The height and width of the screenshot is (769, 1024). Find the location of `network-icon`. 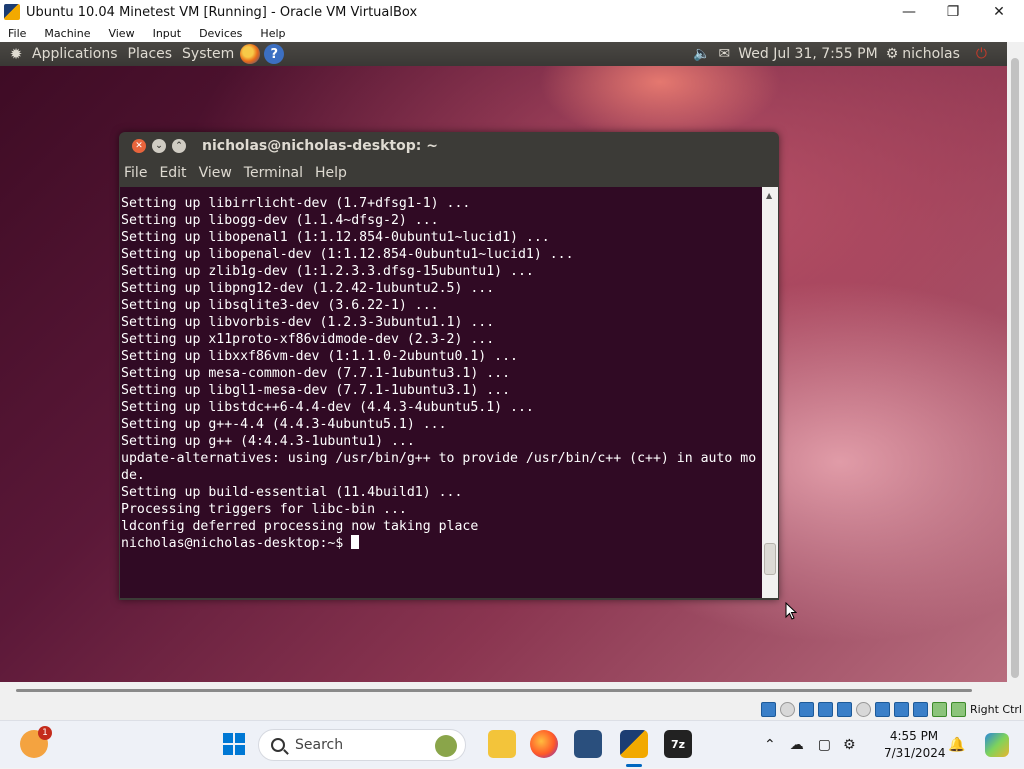

network-icon is located at coordinates (825, 709).